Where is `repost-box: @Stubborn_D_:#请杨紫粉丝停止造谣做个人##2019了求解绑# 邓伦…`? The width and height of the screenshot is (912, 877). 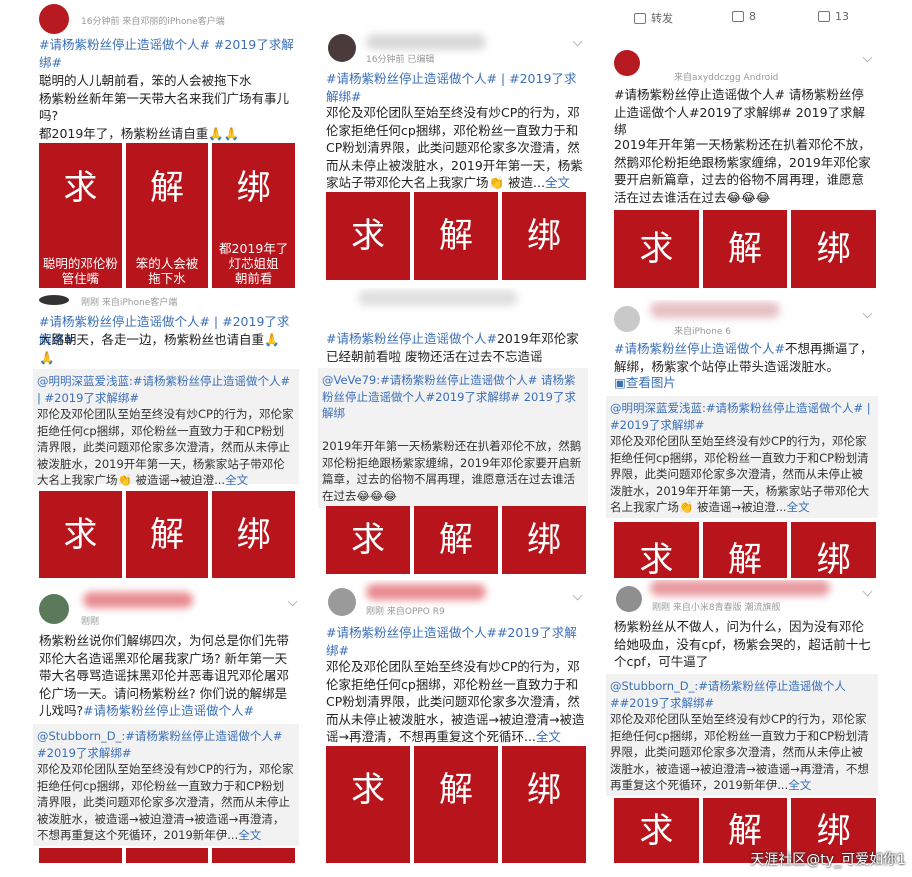
repost-box: @Stubborn_D_:#请杨紫粉丝停止造谣做个人##2019了求解绑# 邓伦… is located at coordinates (742, 735).